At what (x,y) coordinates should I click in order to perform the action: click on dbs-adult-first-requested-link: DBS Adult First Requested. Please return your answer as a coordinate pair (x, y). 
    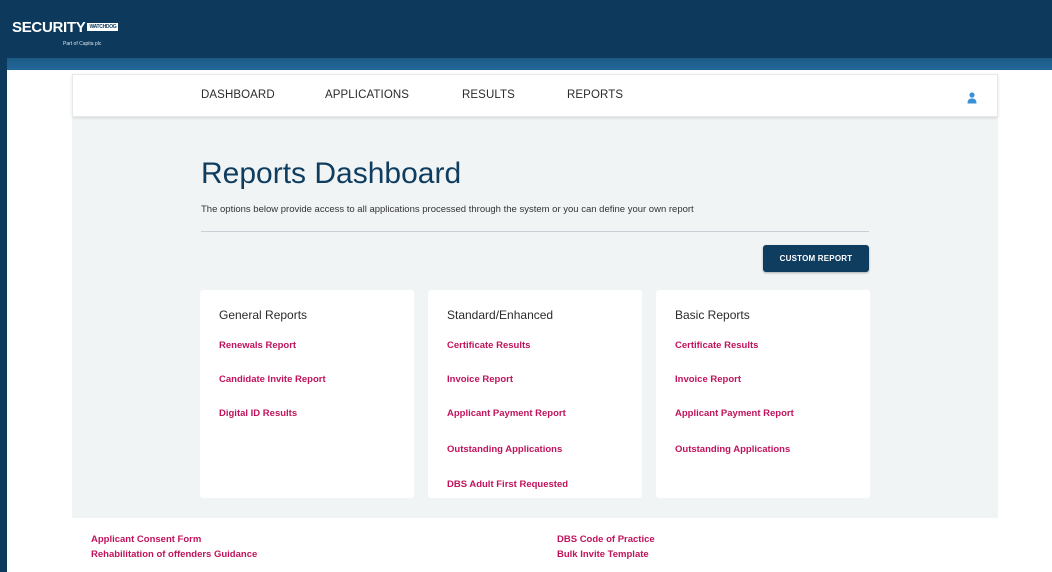
    Looking at the image, I should click on (507, 484).